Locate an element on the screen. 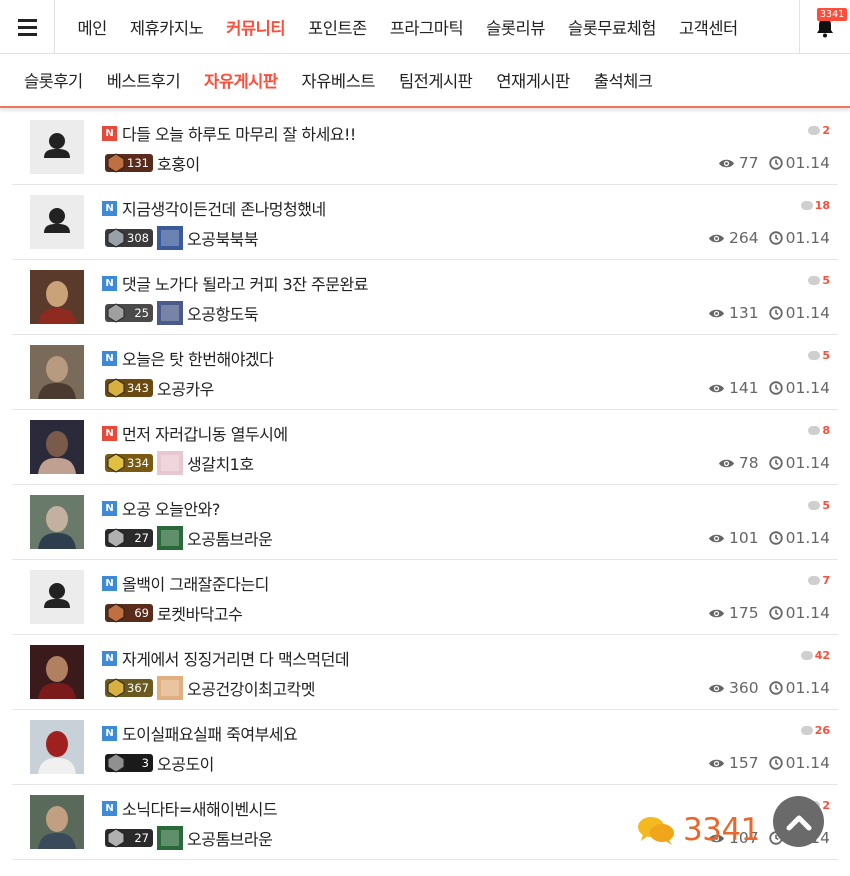  nav-item: 커뮤니티 is located at coordinates (255, 27).